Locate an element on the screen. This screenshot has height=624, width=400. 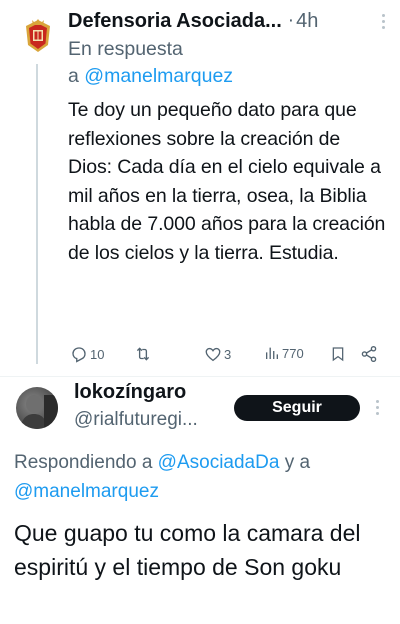
views-button: 770 is located at coordinates (284, 353).